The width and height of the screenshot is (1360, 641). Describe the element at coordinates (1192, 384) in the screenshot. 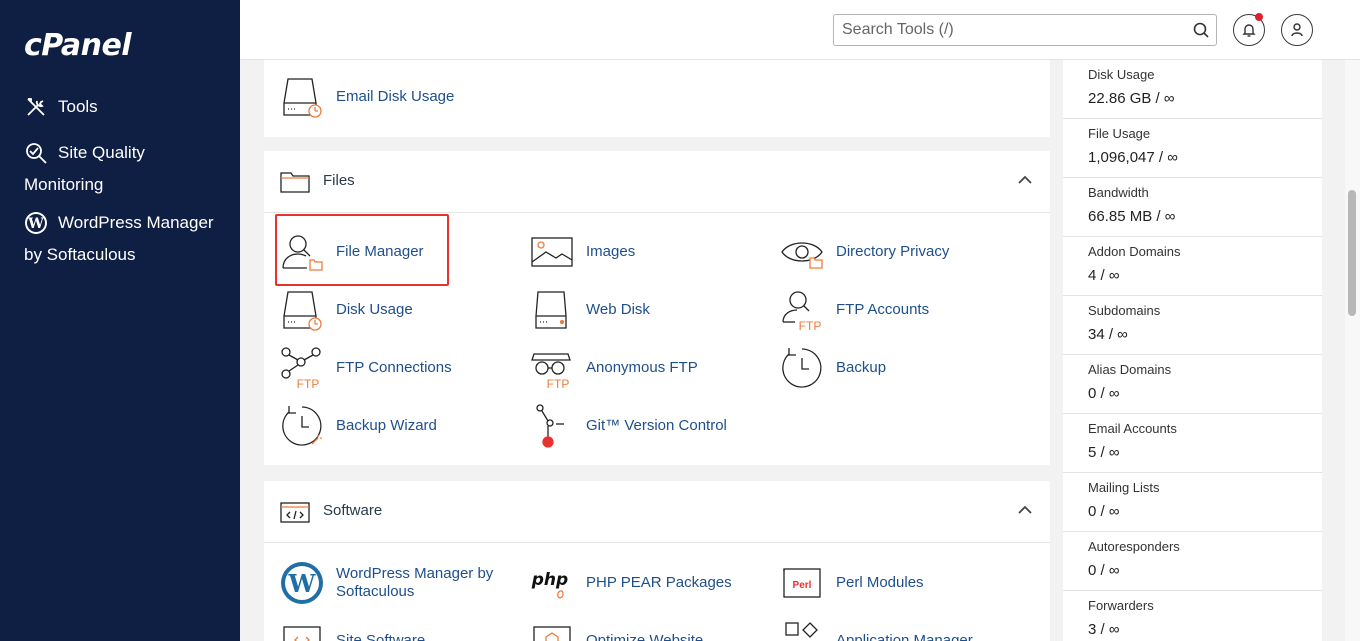

I see `stat-alias-domains: Alias Domains 0 / ∞` at that location.